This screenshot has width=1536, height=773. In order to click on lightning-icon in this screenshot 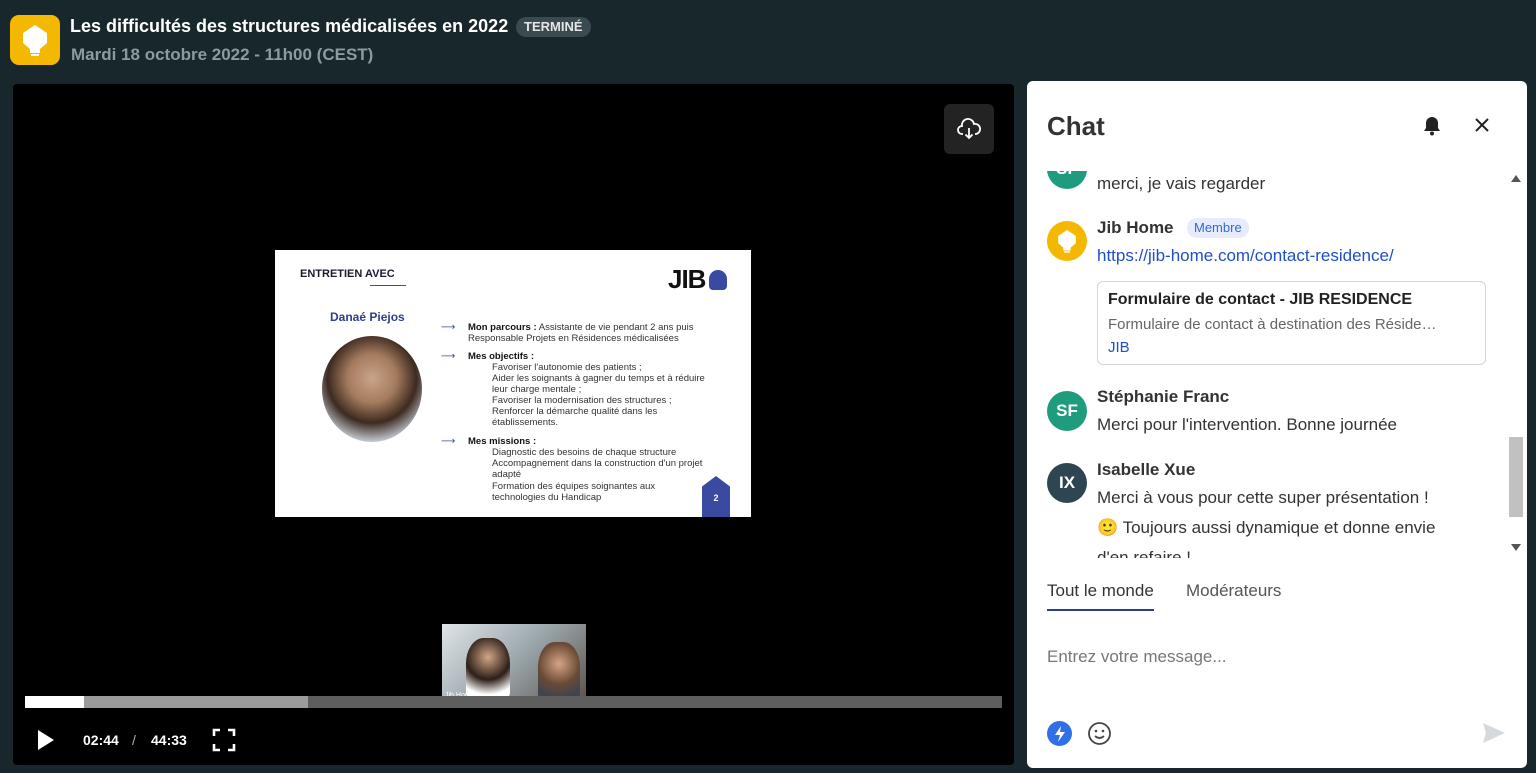, I will do `click(1059, 733)`.